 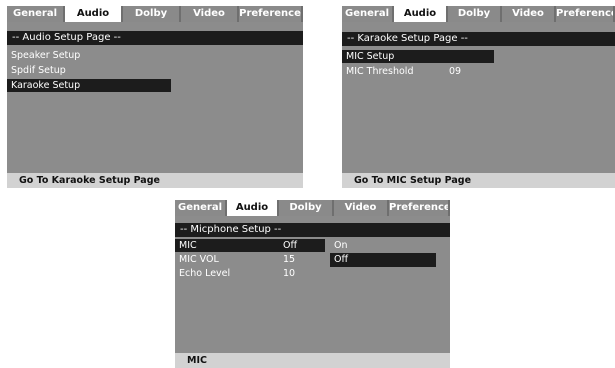 What do you see at coordinates (107, 55) in the screenshot?
I see `menu-item-speaker-setup: Speaker Setup` at bounding box center [107, 55].